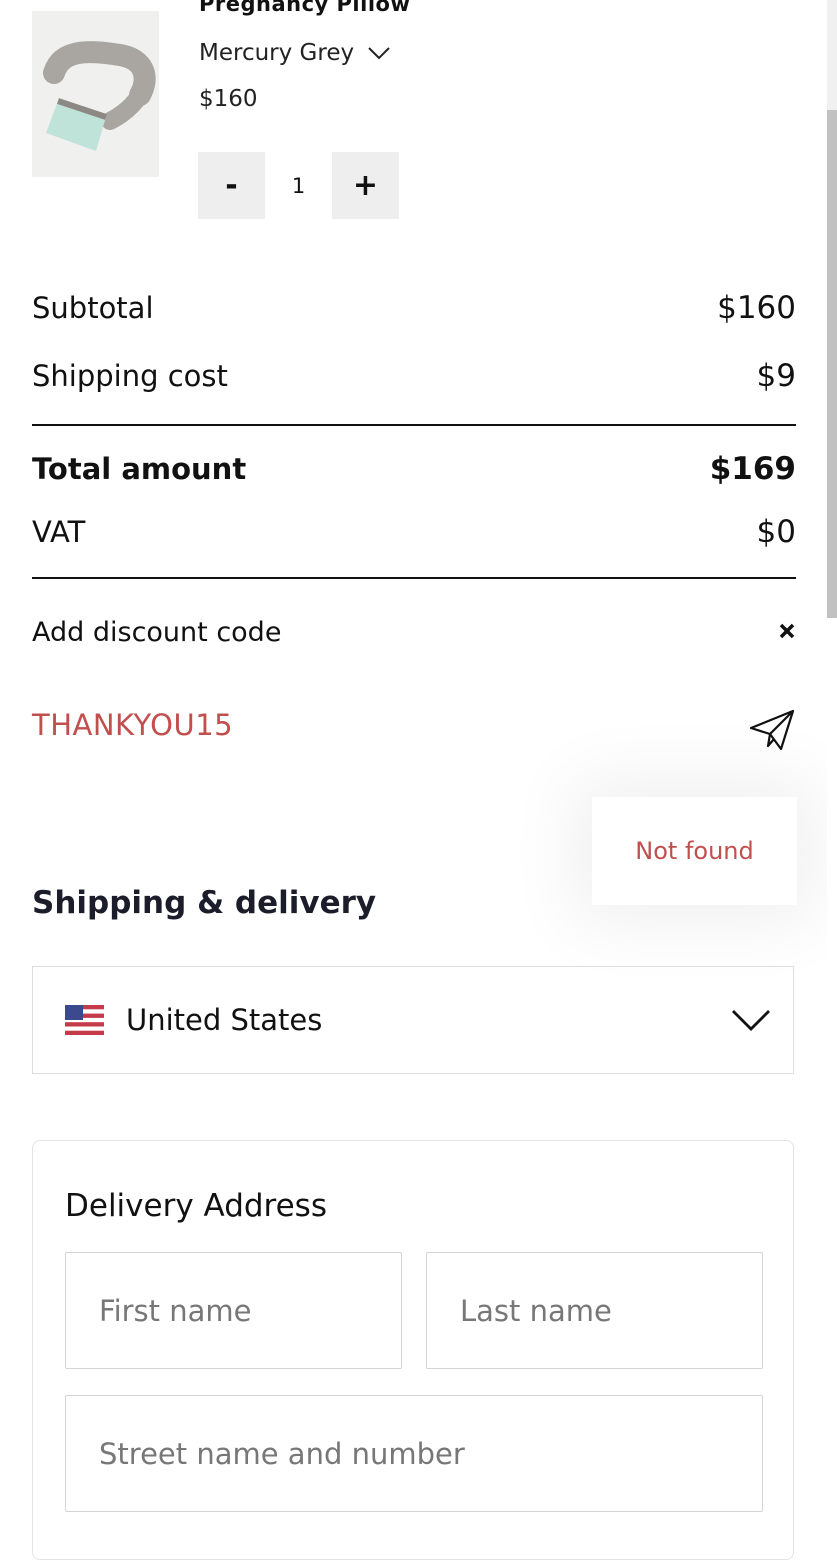 This screenshot has height=1560, width=837. I want to click on discount-error-message: Not found, so click(694, 851).